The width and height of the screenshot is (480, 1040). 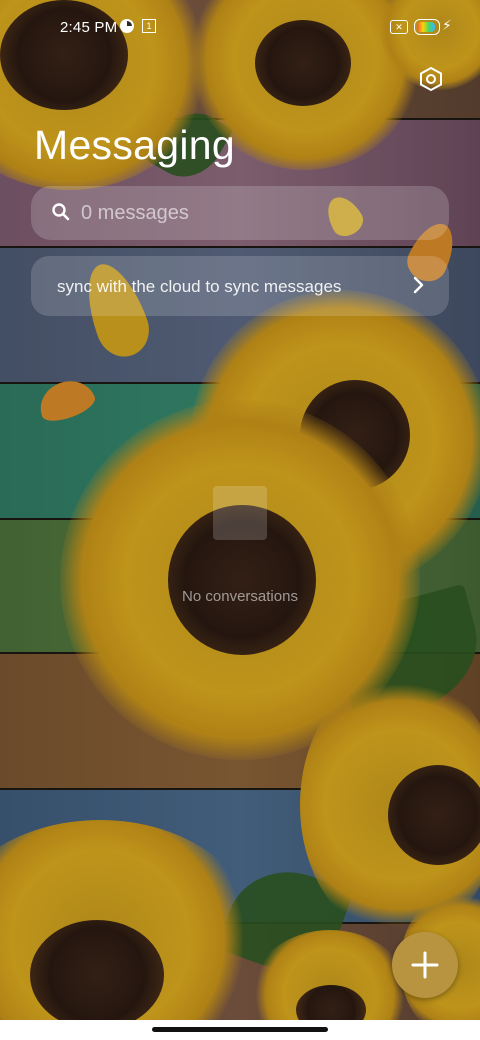 What do you see at coordinates (399, 27) in the screenshot?
I see `no-signal-icon: ✕` at bounding box center [399, 27].